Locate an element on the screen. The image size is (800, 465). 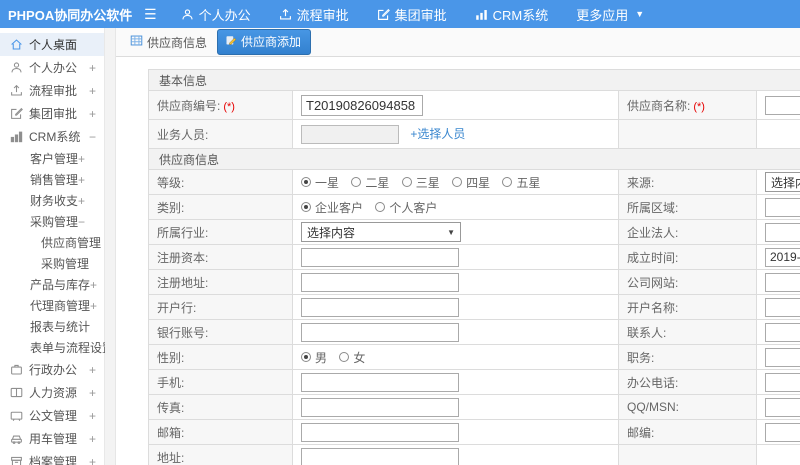
email-input is located at coordinates (380, 432).